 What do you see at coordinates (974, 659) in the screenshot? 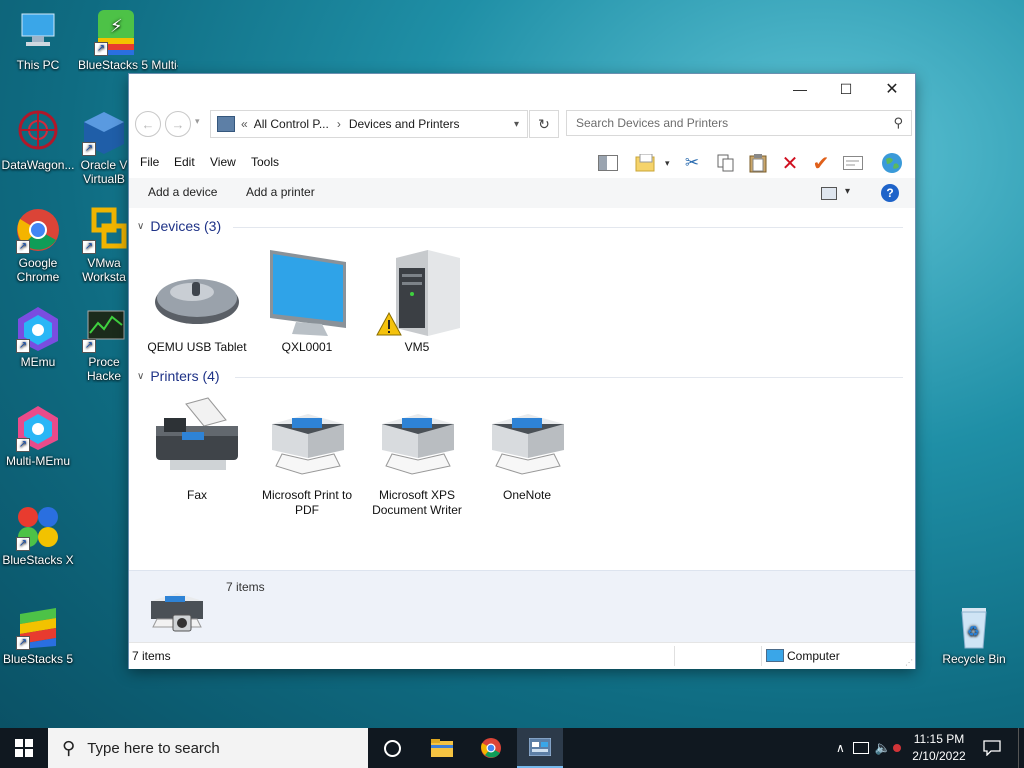
I see `desktop-icon-label: Recycle Bin` at bounding box center [974, 659].